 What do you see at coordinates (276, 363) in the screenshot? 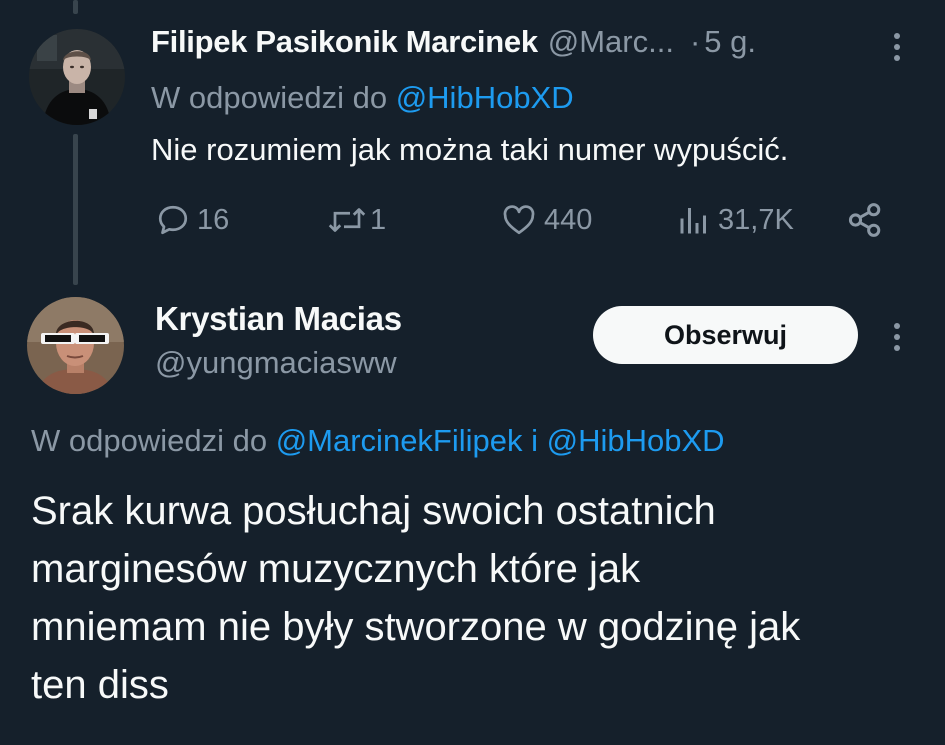
I see `author-handle: @yungmaciasww` at bounding box center [276, 363].